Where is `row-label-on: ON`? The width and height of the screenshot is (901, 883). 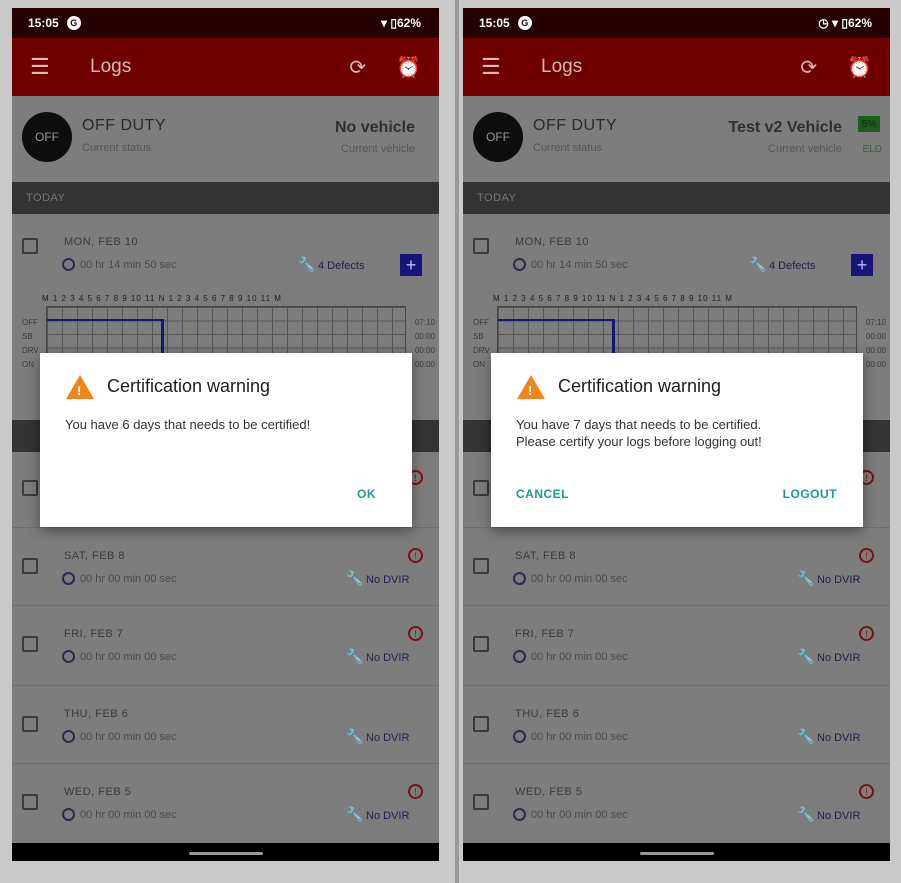 row-label-on: ON is located at coordinates (28, 364).